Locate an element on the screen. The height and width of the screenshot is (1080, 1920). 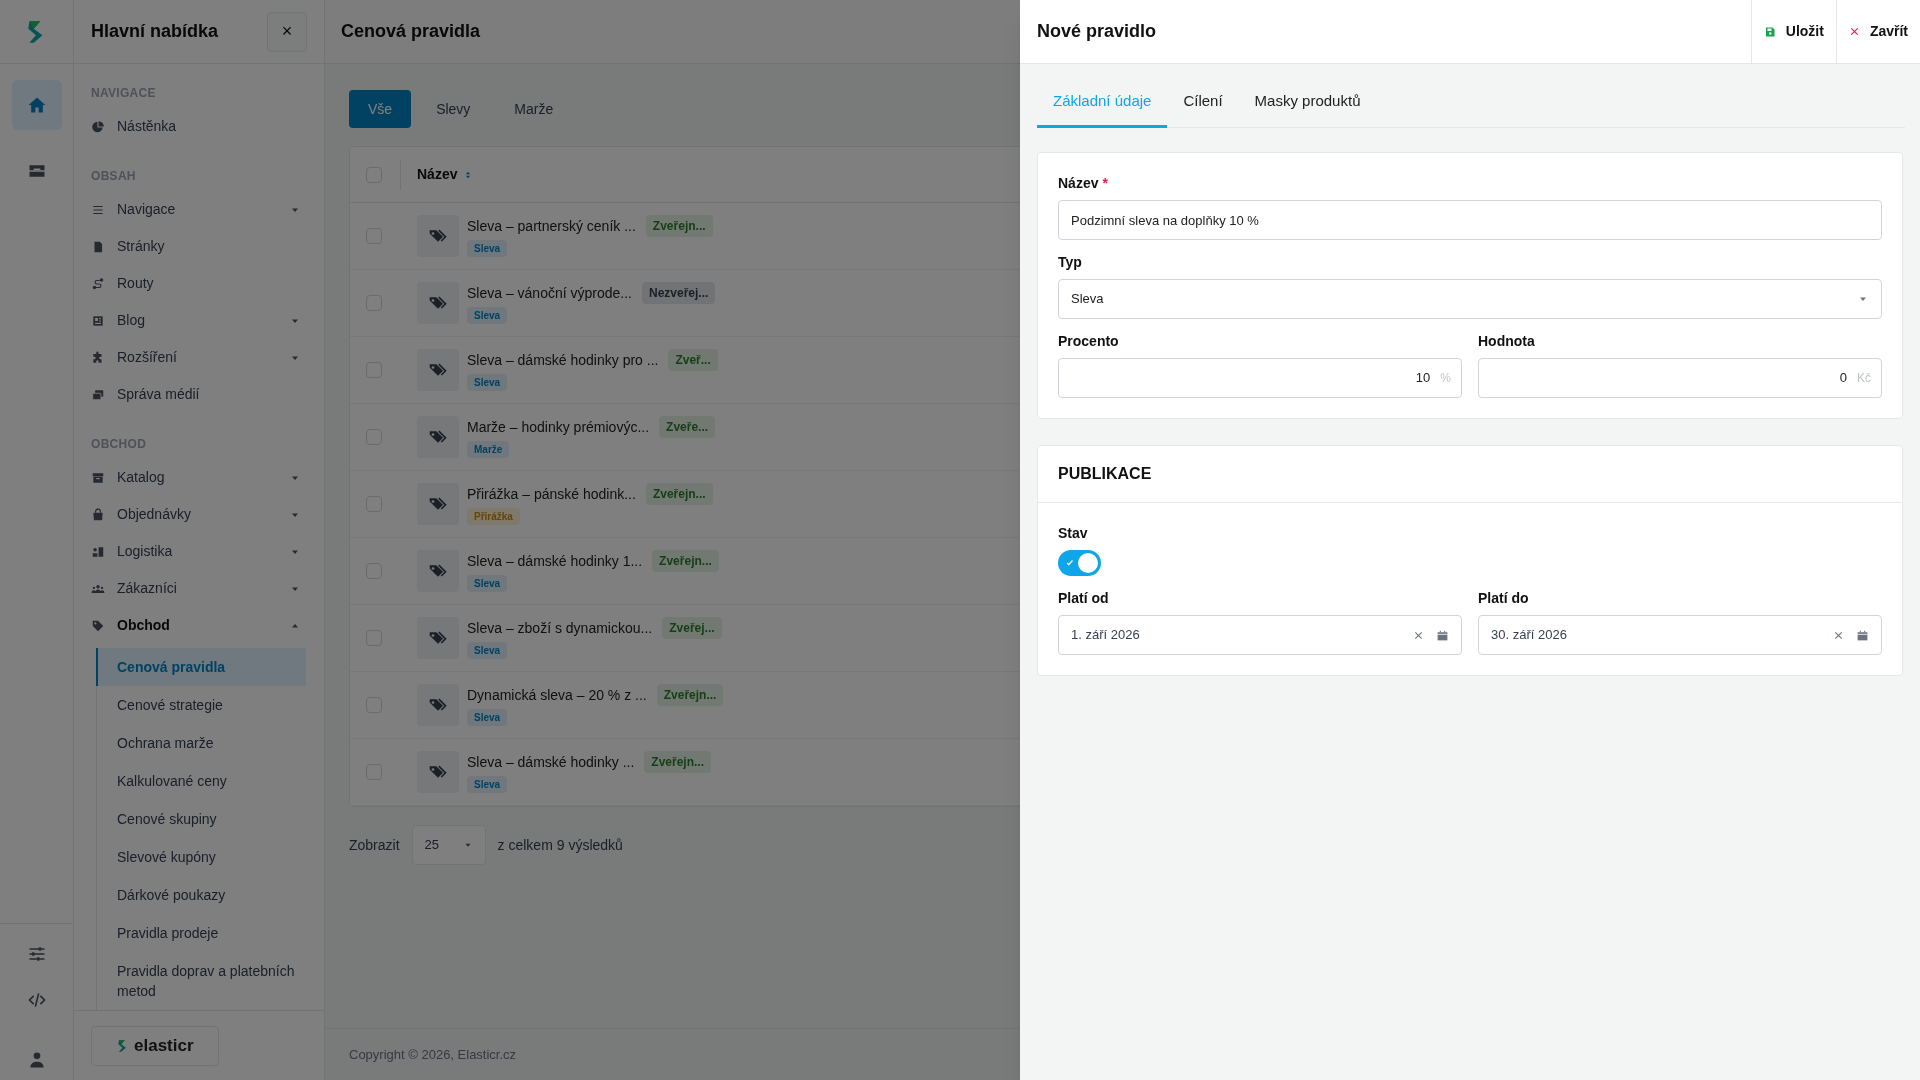
page-title: Cenová pravidla is located at coordinates (411, 31).